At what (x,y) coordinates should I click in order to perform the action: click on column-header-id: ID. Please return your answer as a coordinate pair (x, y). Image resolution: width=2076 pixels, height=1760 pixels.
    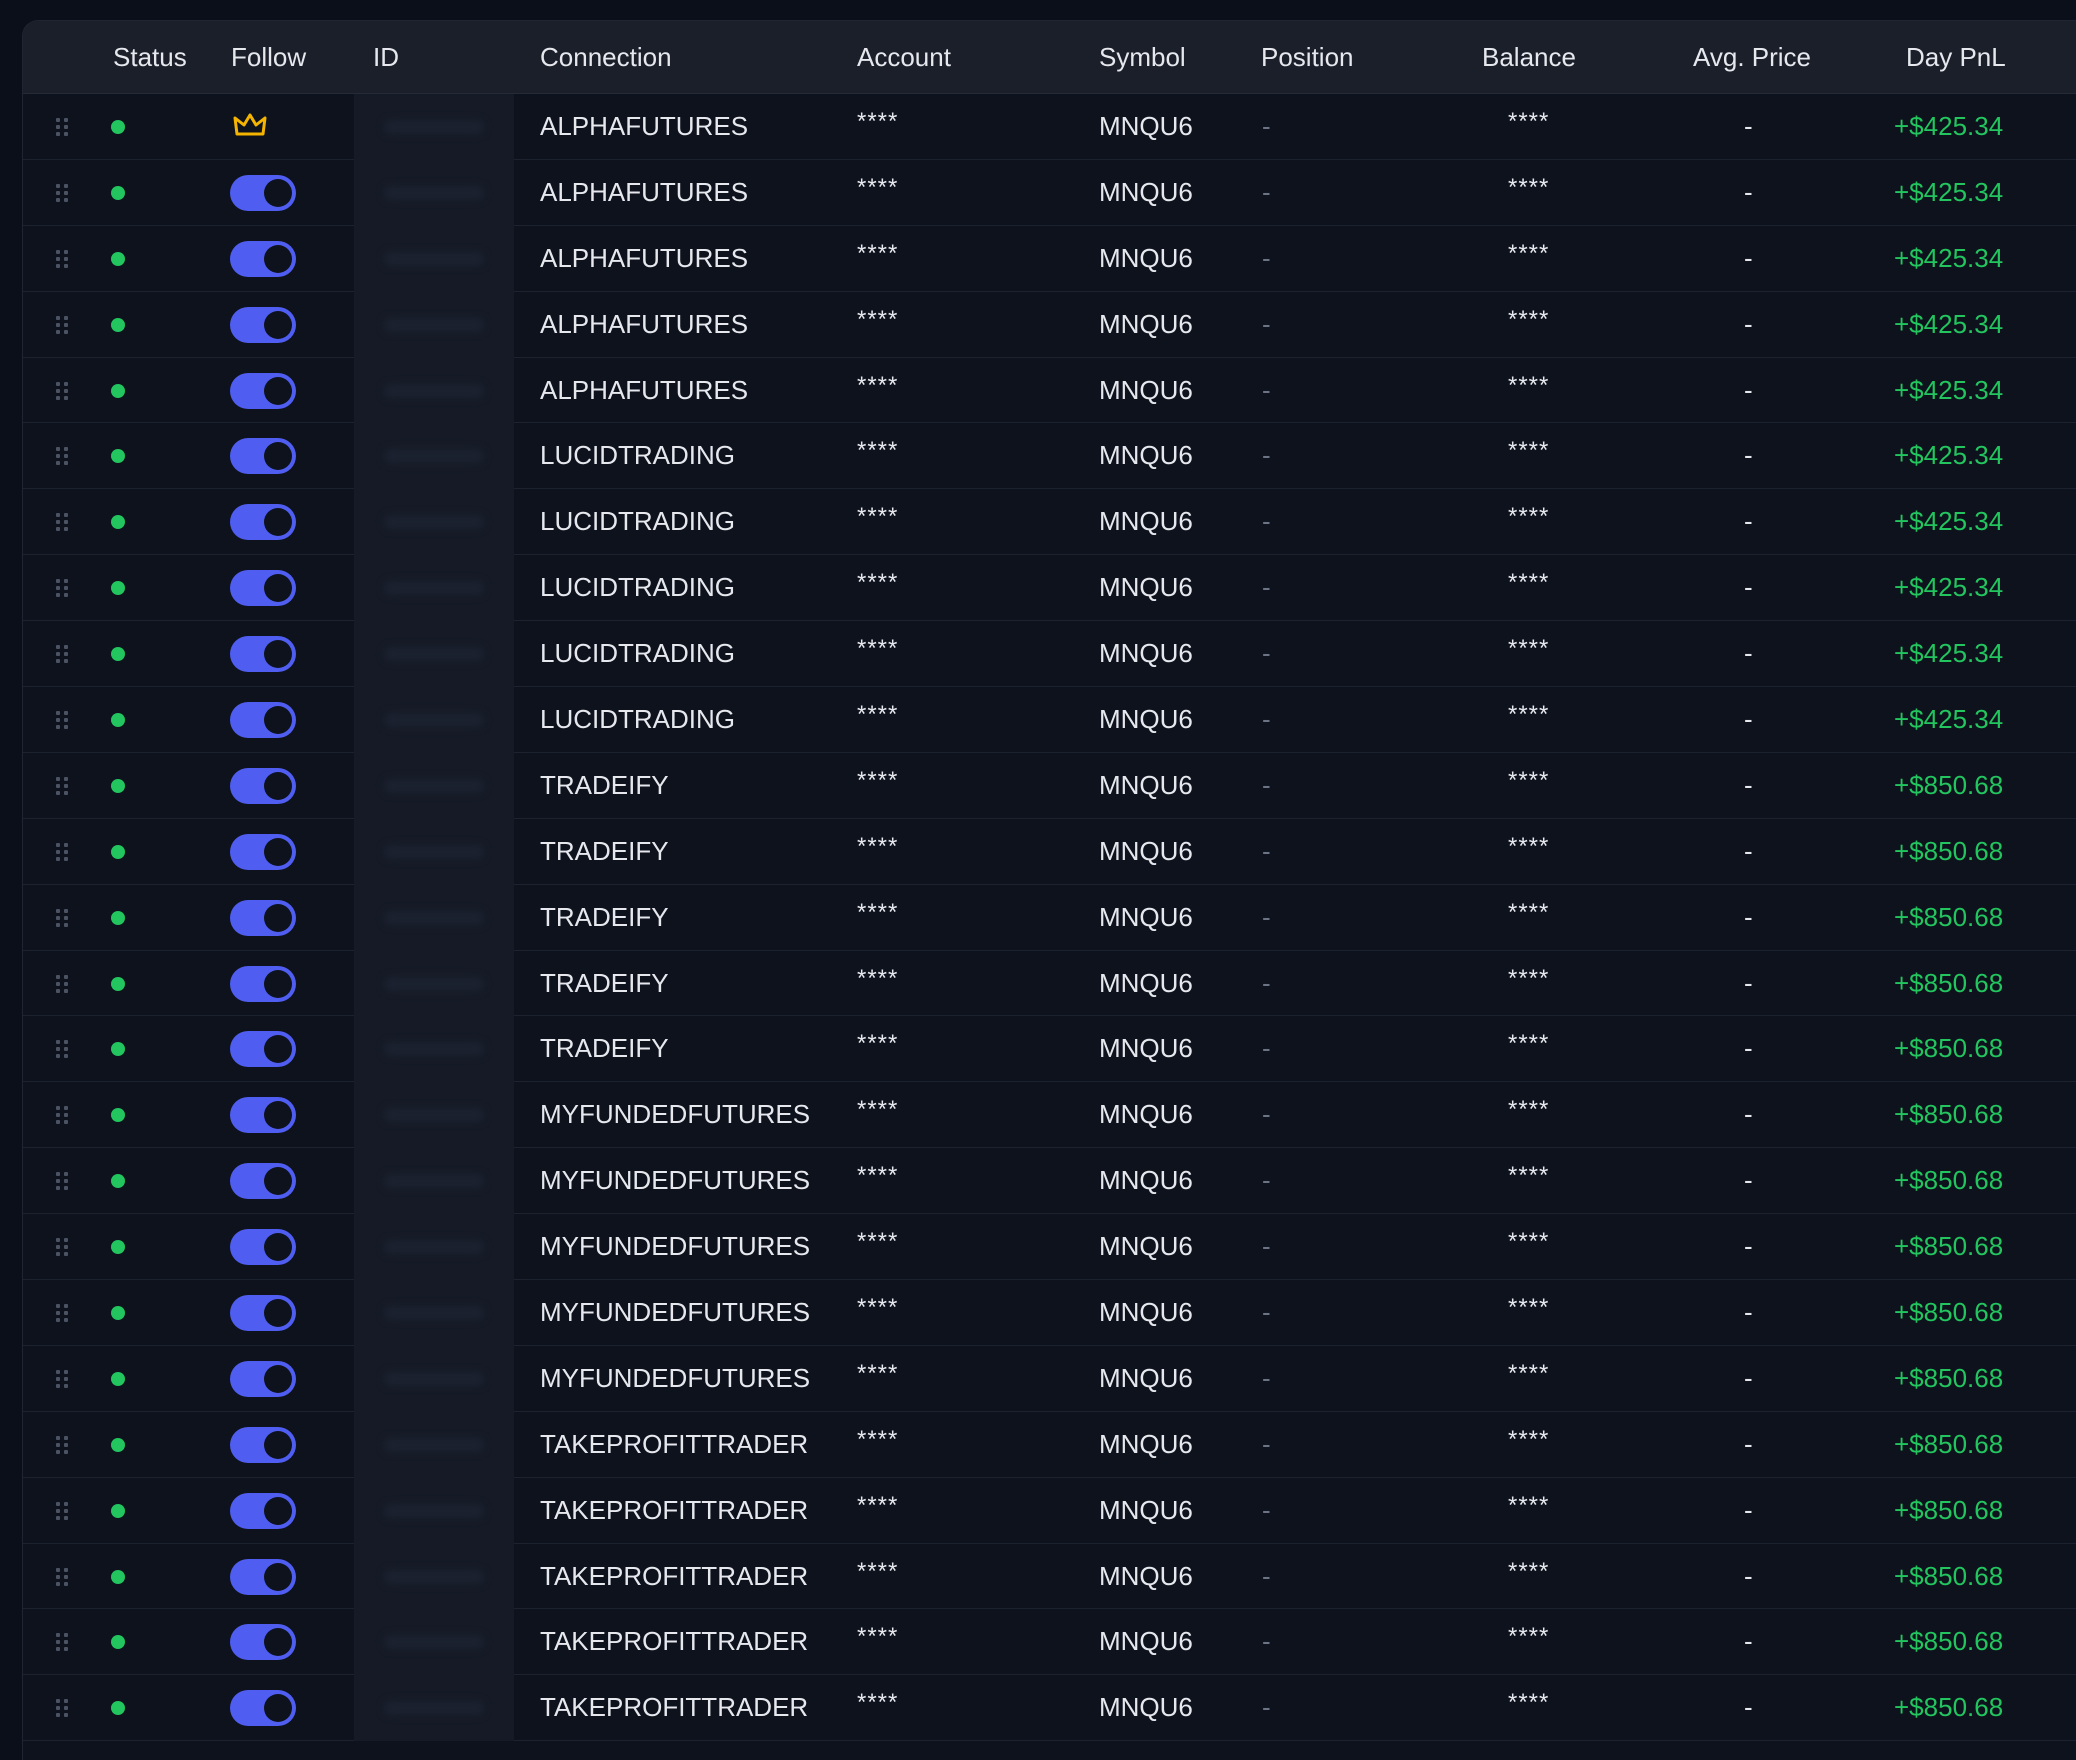
    Looking at the image, I should click on (386, 57).